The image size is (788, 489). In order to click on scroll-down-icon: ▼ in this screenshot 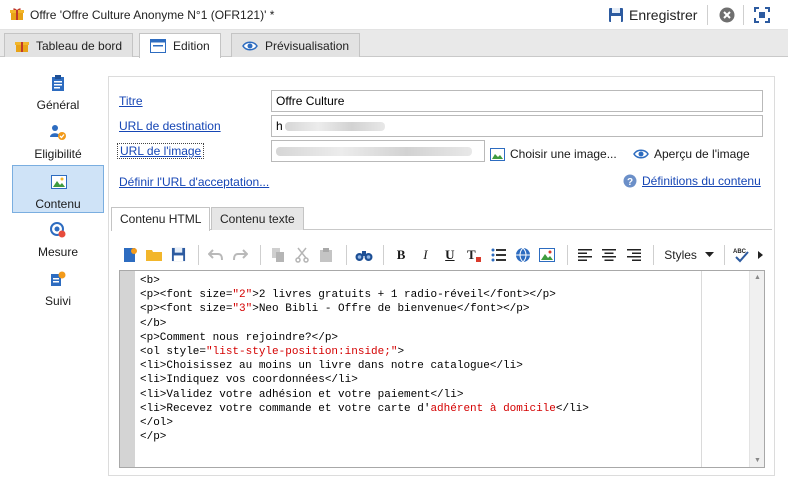, I will do `click(757, 460)`.